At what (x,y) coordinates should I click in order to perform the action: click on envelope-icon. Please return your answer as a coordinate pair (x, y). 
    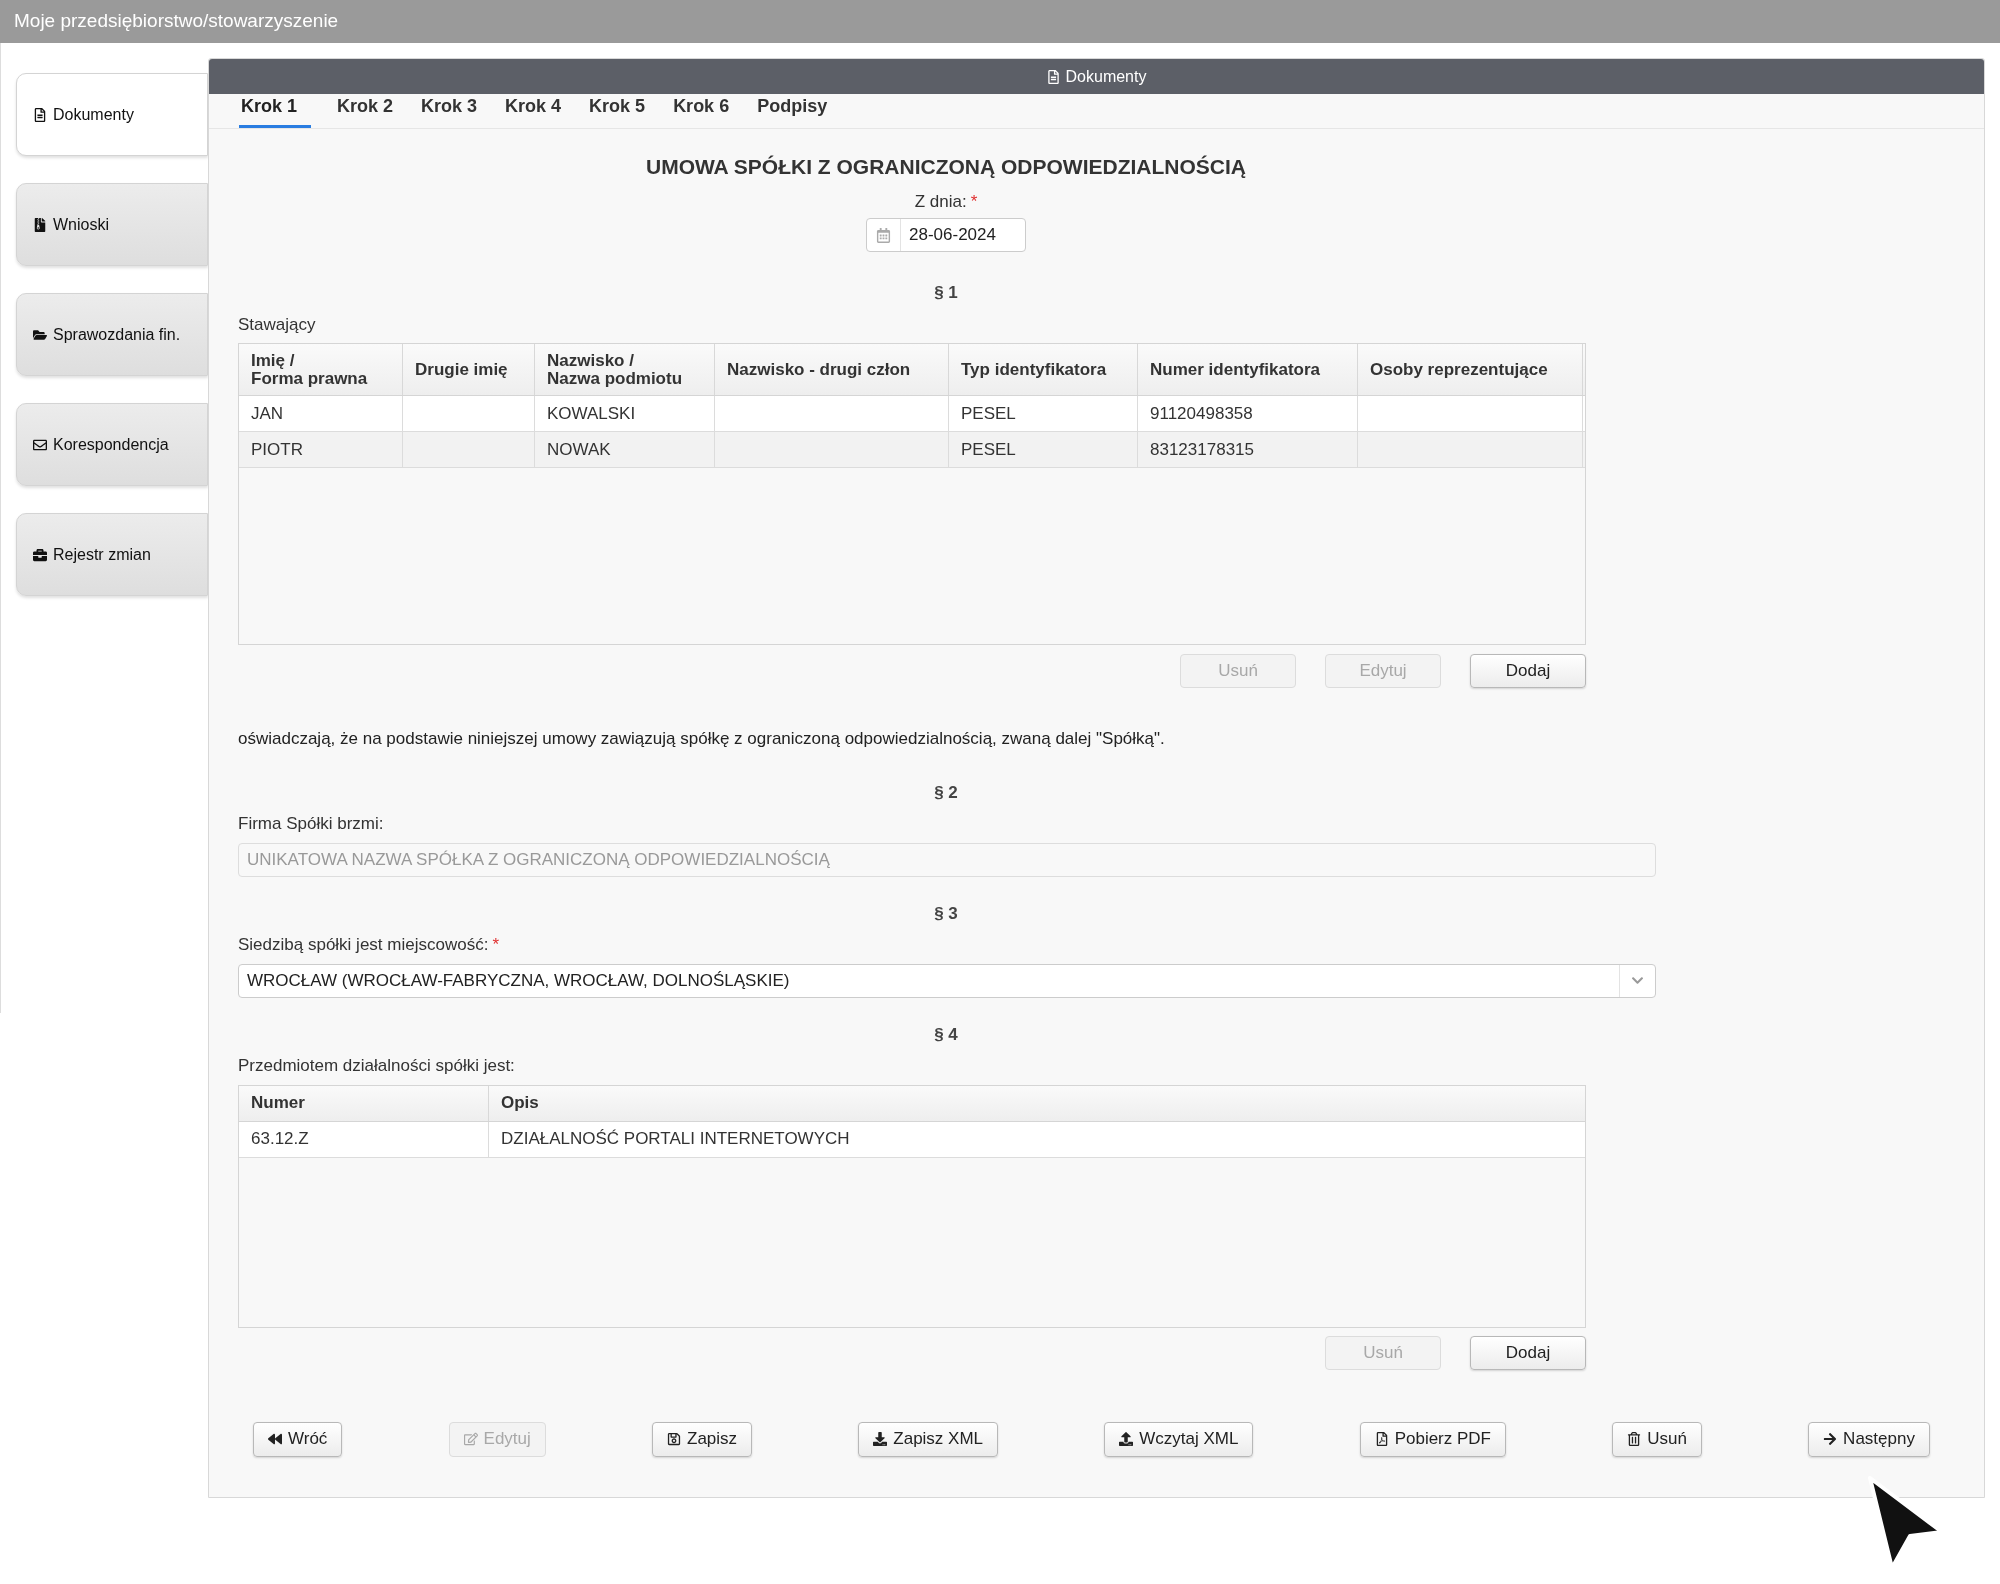
    Looking at the image, I should click on (40, 444).